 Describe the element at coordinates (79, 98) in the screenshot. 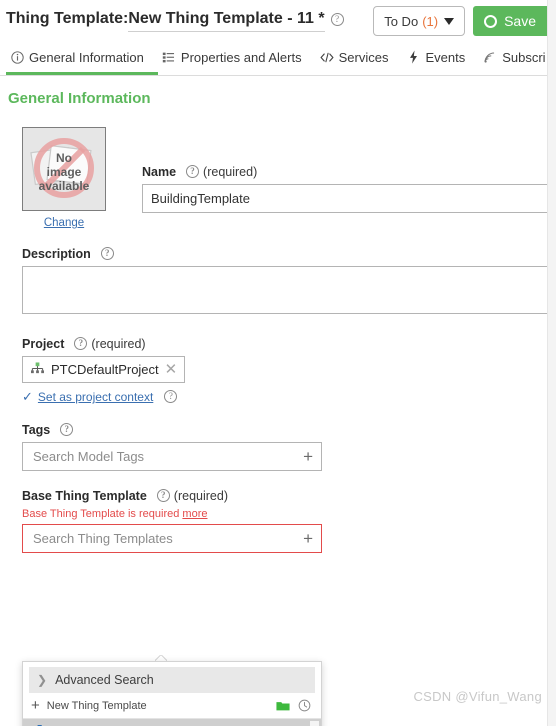

I see `section-title: General Information` at that location.